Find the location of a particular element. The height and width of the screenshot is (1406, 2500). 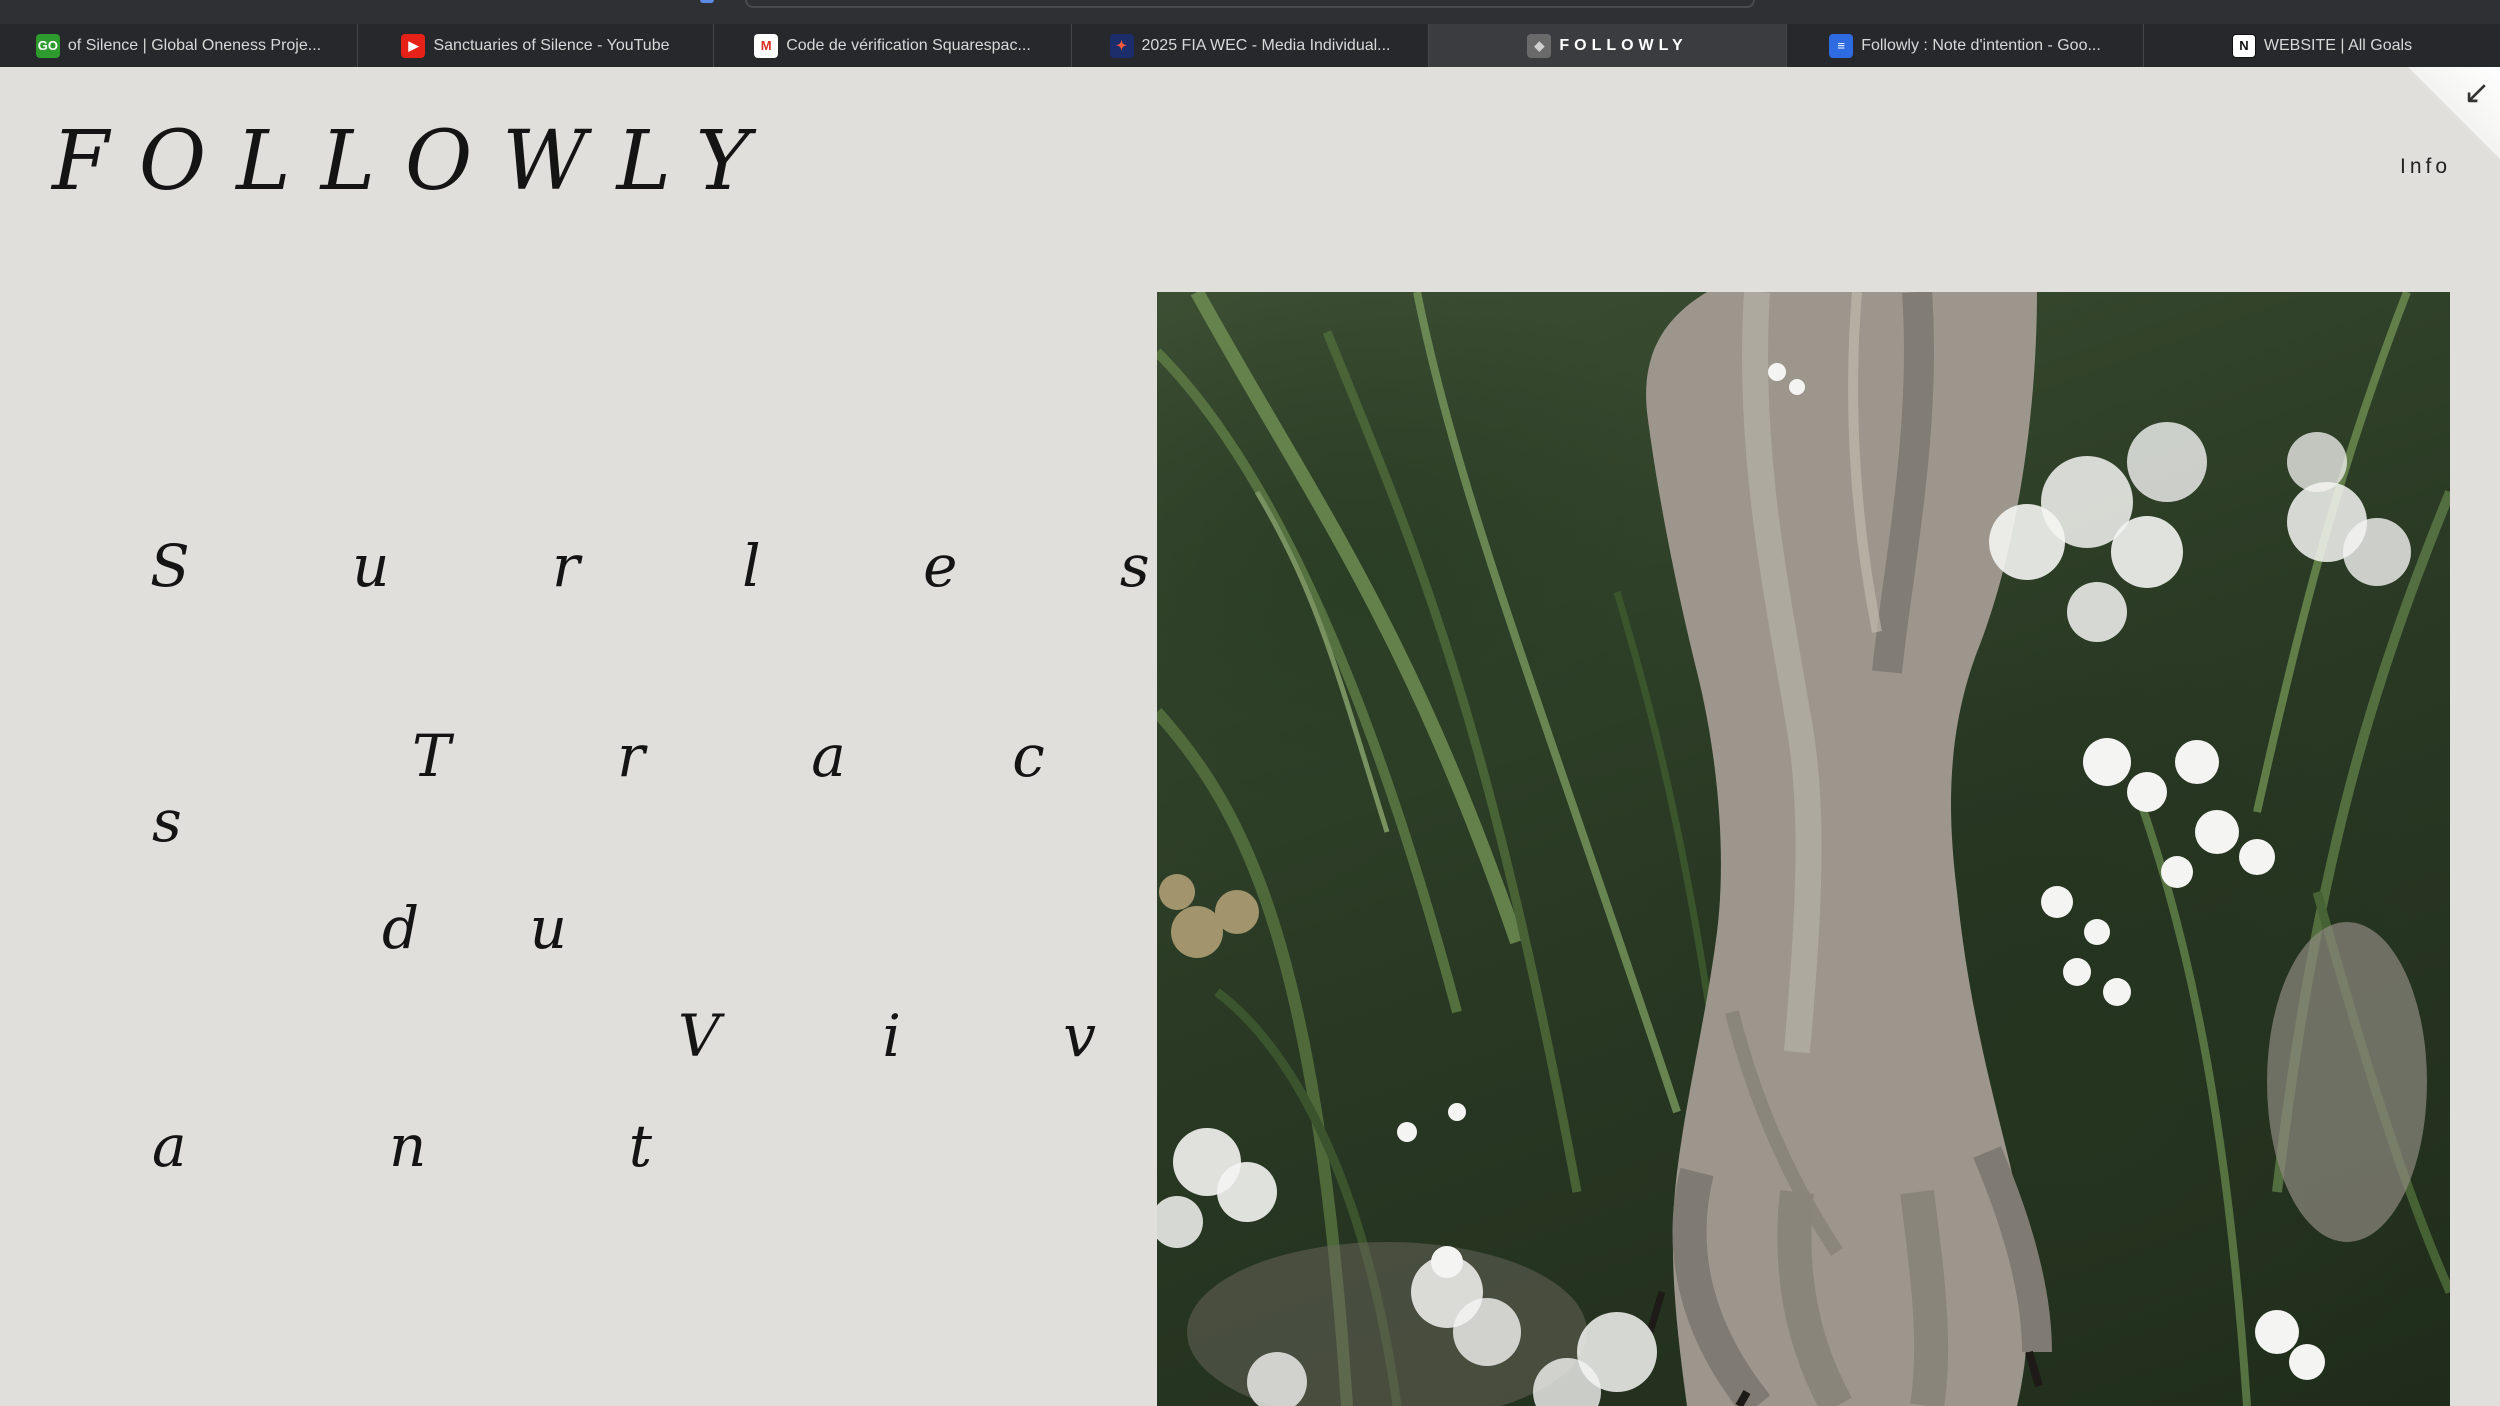

hero-line-1: S u r l e s is located at coordinates (674, 566).